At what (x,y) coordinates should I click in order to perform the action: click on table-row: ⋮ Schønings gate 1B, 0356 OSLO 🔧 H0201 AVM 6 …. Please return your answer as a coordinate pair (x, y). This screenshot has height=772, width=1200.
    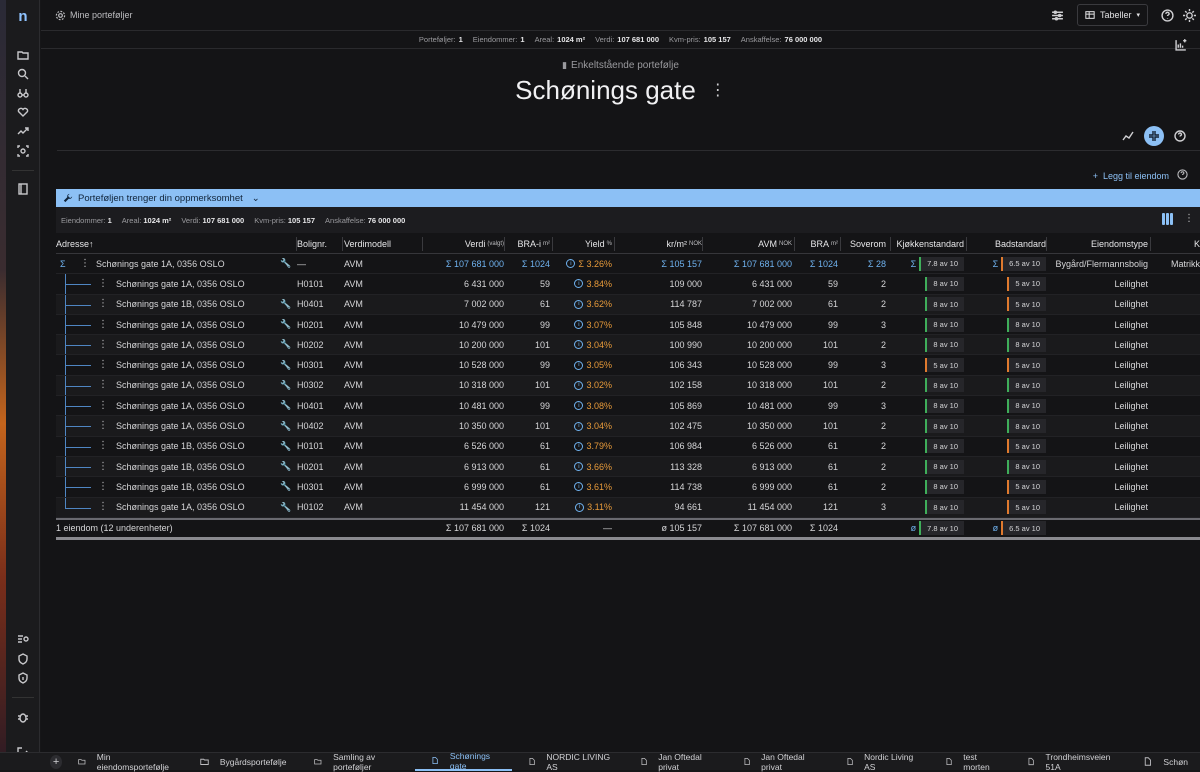
    Looking at the image, I should click on (628, 467).